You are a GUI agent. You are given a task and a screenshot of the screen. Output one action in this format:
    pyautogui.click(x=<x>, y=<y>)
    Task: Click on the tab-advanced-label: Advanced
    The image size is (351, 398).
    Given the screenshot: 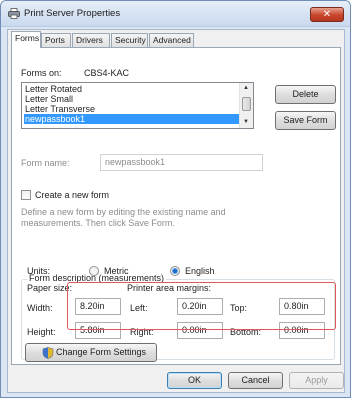 What is the action you would take?
    pyautogui.click(x=172, y=40)
    